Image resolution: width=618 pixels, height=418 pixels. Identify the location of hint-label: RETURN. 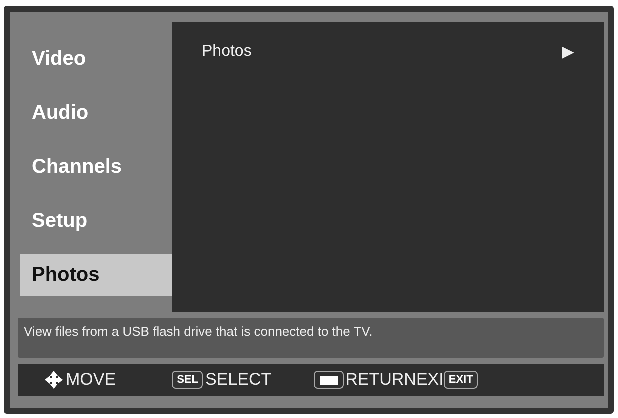
(381, 380).